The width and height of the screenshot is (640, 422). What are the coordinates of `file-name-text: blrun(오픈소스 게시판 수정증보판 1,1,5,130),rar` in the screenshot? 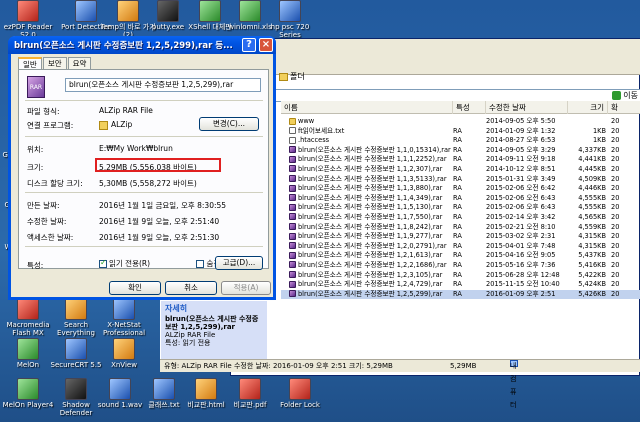 It's located at (370, 207).